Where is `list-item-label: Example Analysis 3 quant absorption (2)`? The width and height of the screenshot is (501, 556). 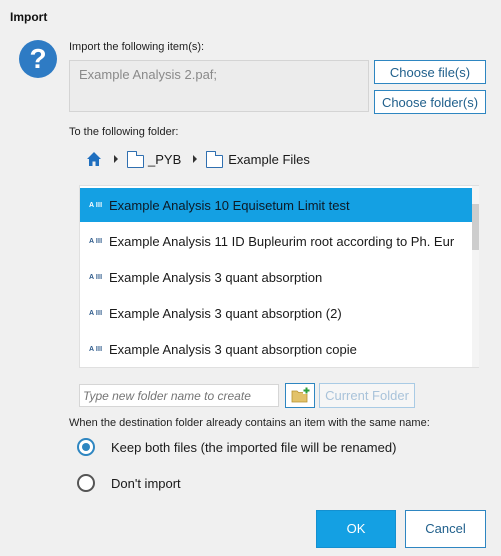 list-item-label: Example Analysis 3 quant absorption (2) is located at coordinates (225, 313).